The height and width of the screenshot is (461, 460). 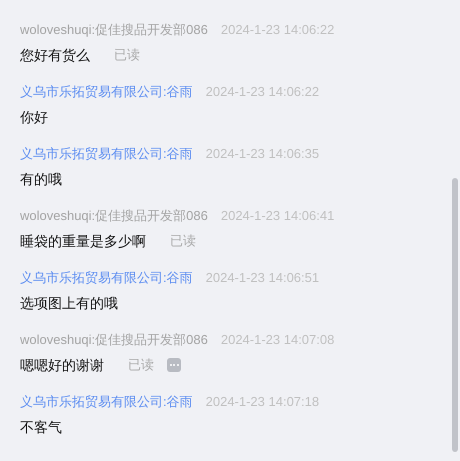 I want to click on message-text: 选项图上有的哦, so click(x=69, y=303).